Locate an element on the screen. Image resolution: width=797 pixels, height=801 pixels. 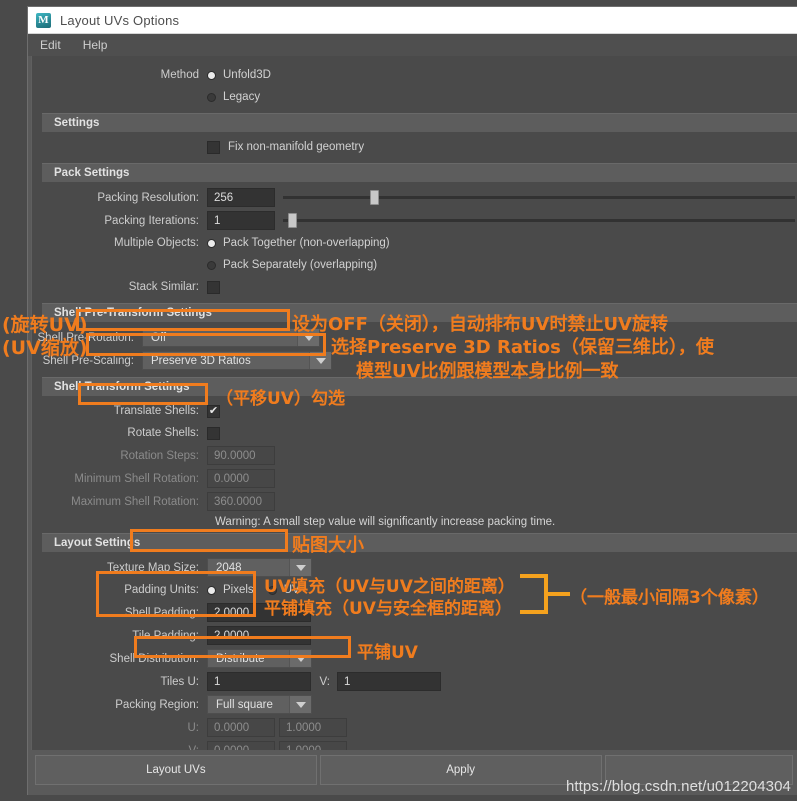
checkbox-fix-non-manifold is located at coordinates (213, 147).